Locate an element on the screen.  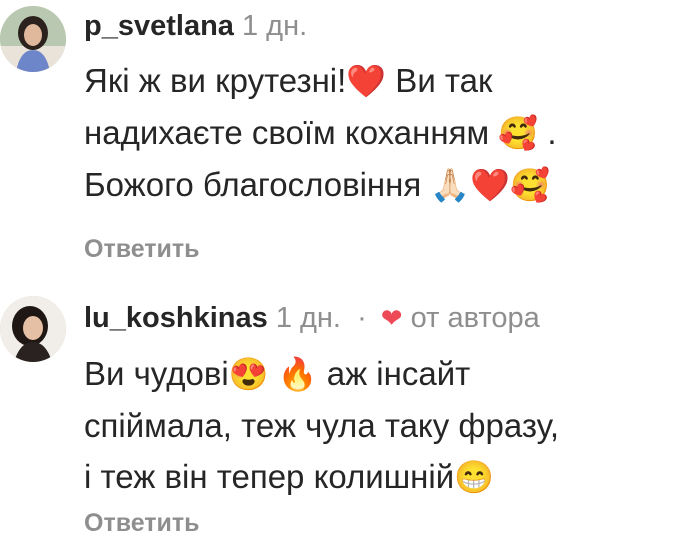
username: lu_koshkinas is located at coordinates (176, 318).